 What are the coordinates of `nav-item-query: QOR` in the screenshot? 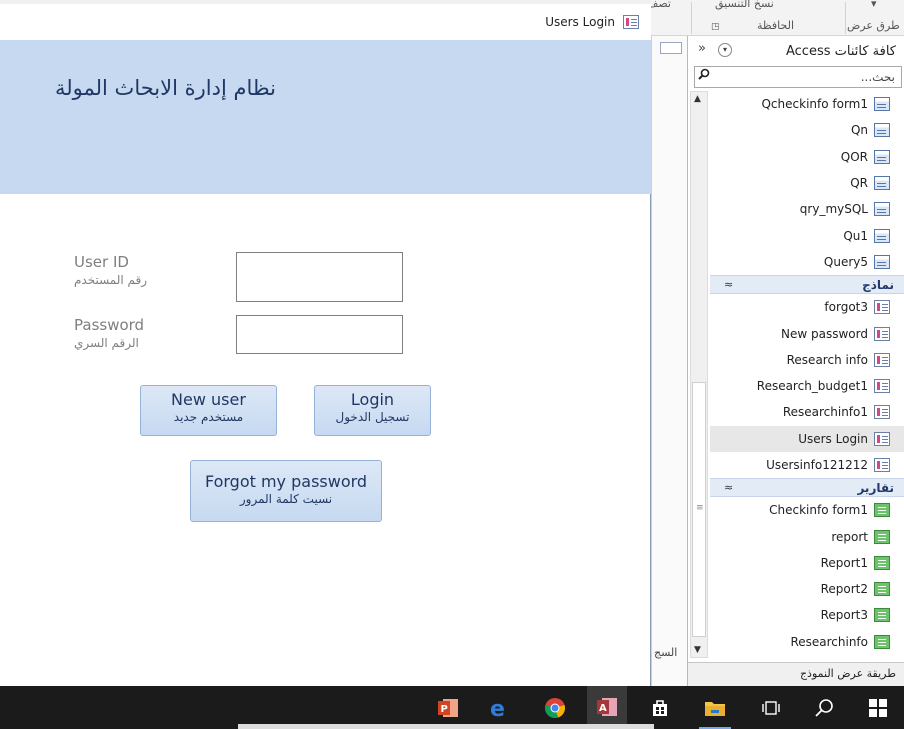 It's located at (807, 157).